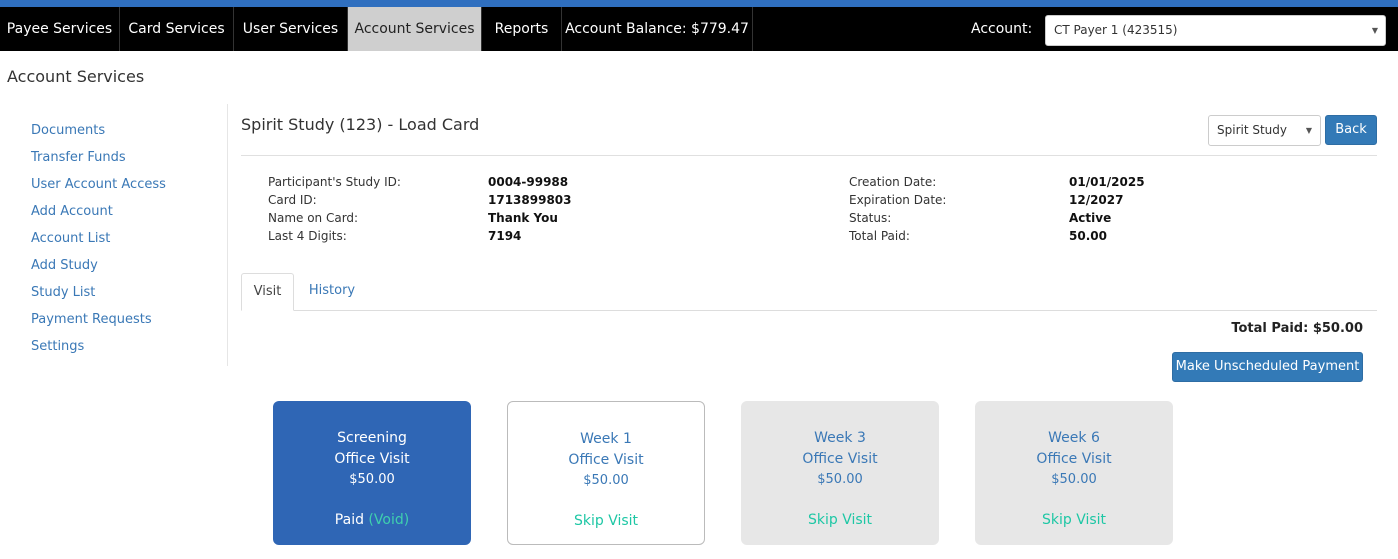 The width and height of the screenshot is (1398, 559). I want to click on nav-reports: Reports, so click(522, 29).